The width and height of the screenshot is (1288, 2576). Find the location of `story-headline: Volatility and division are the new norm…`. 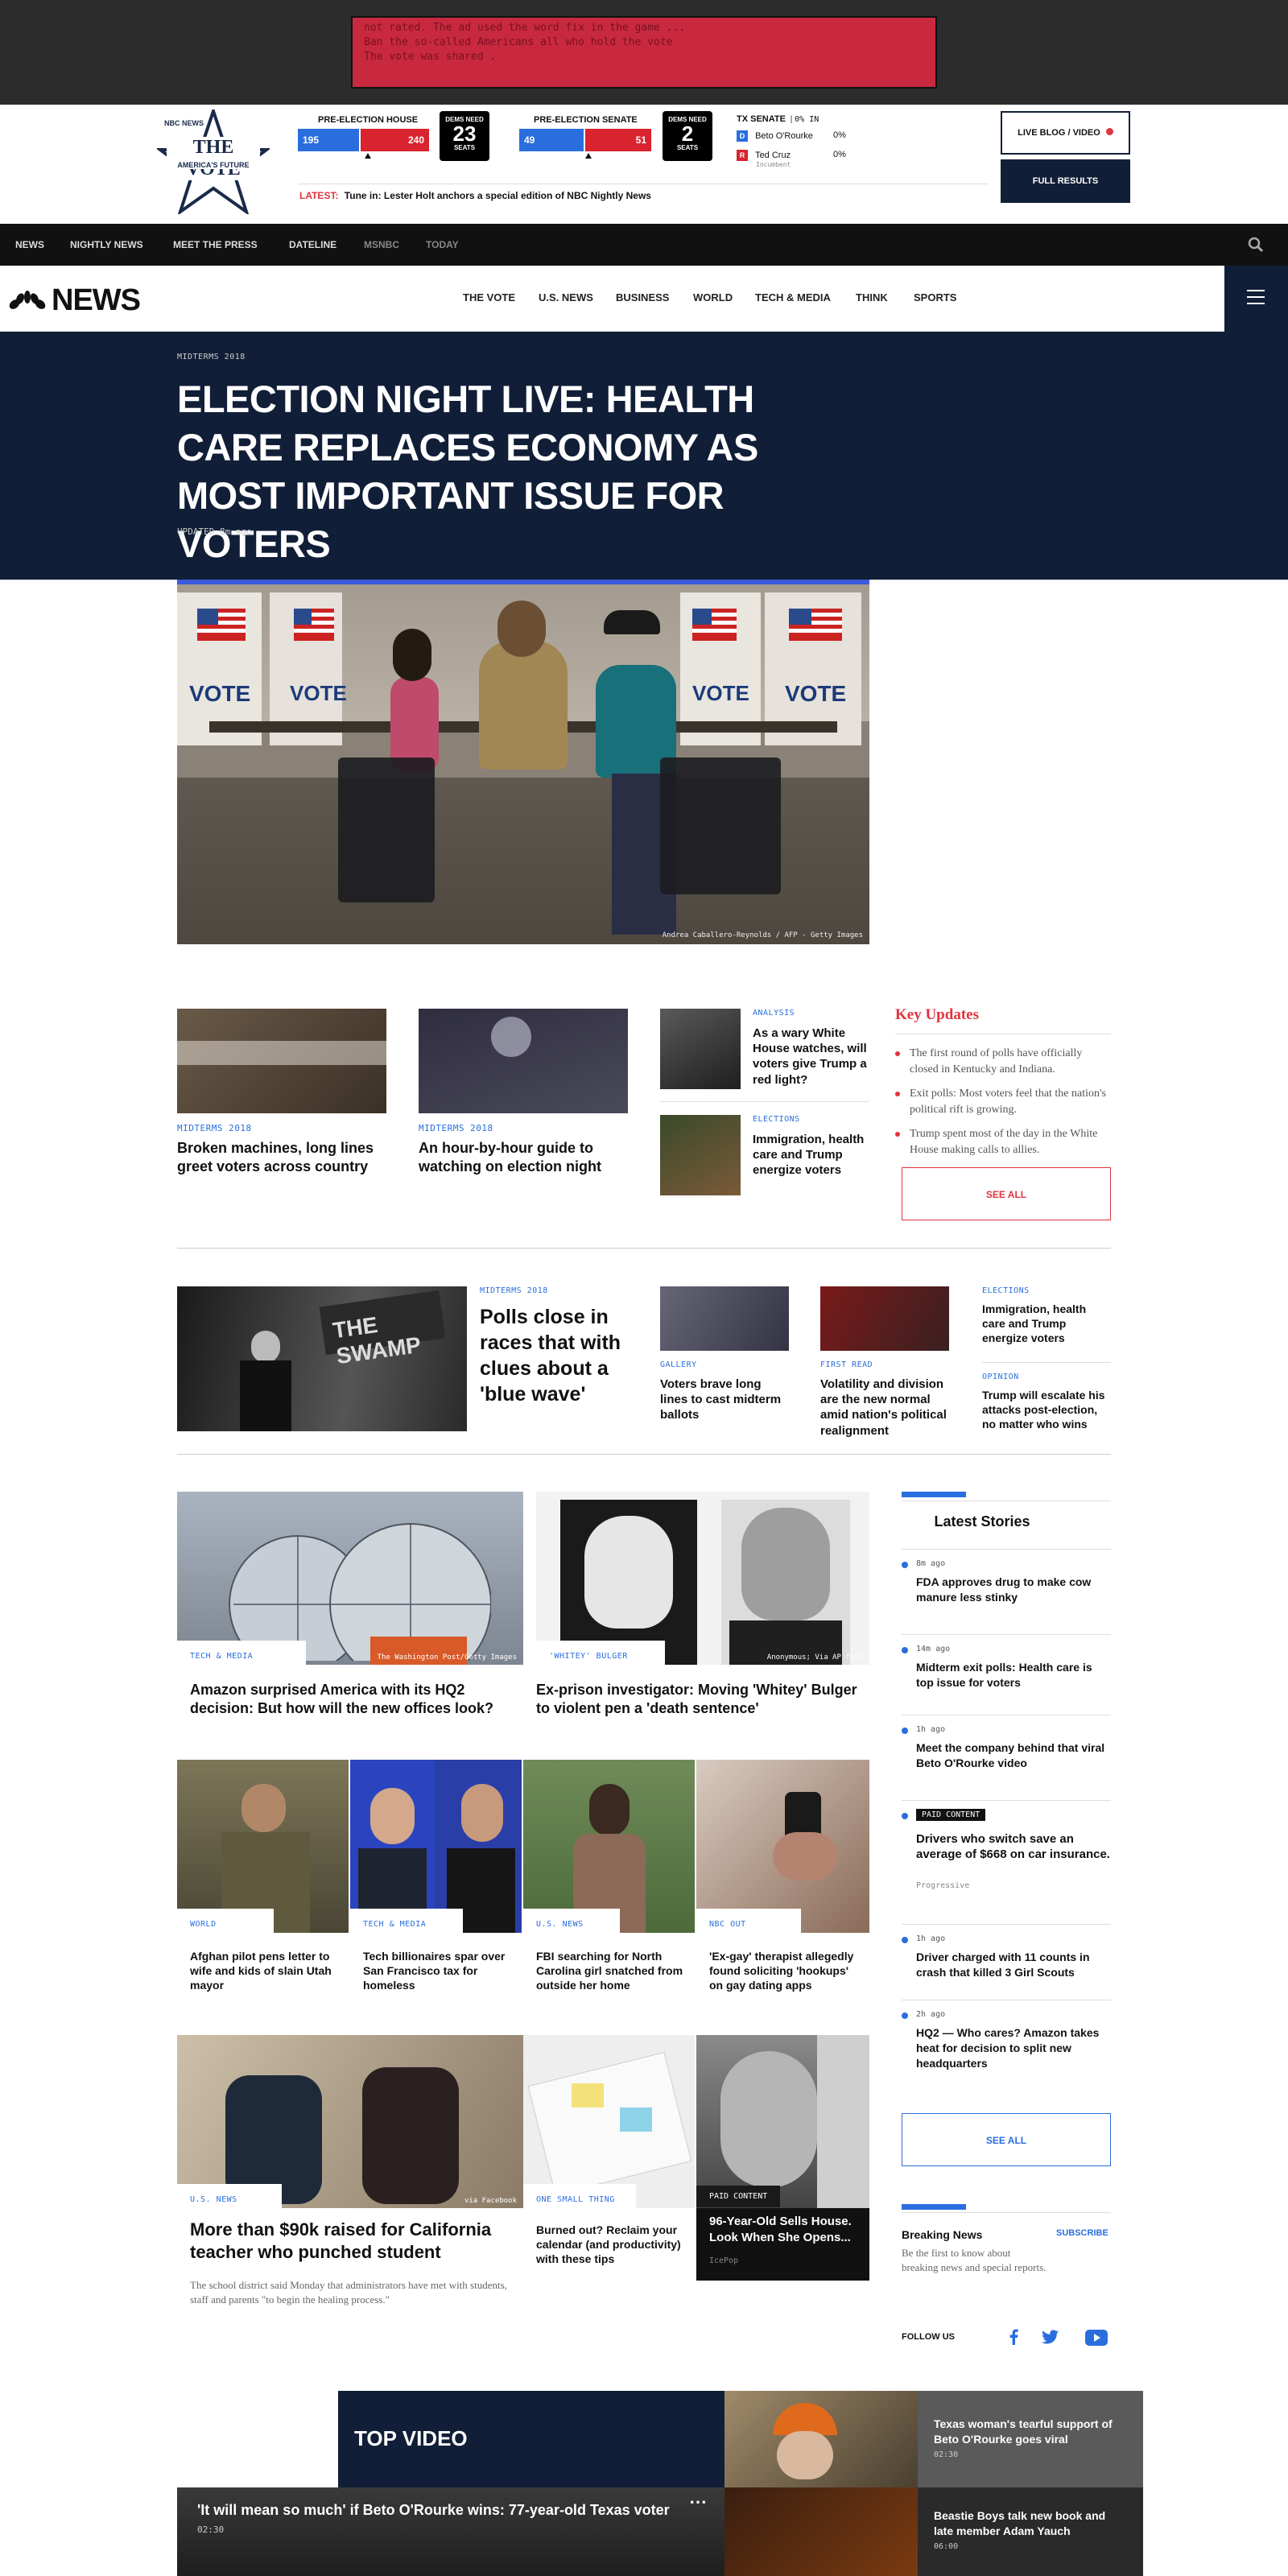

story-headline: Volatility and division are the new norm… is located at coordinates (885, 1408).